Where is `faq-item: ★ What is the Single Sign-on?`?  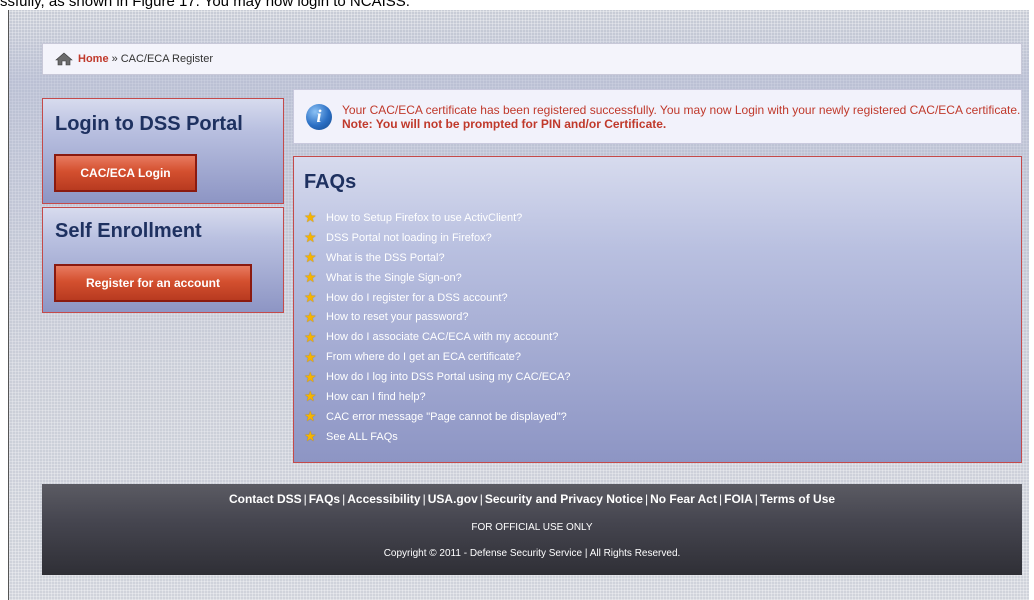
faq-item: ★ What is the Single Sign-on? is located at coordinates (437, 278).